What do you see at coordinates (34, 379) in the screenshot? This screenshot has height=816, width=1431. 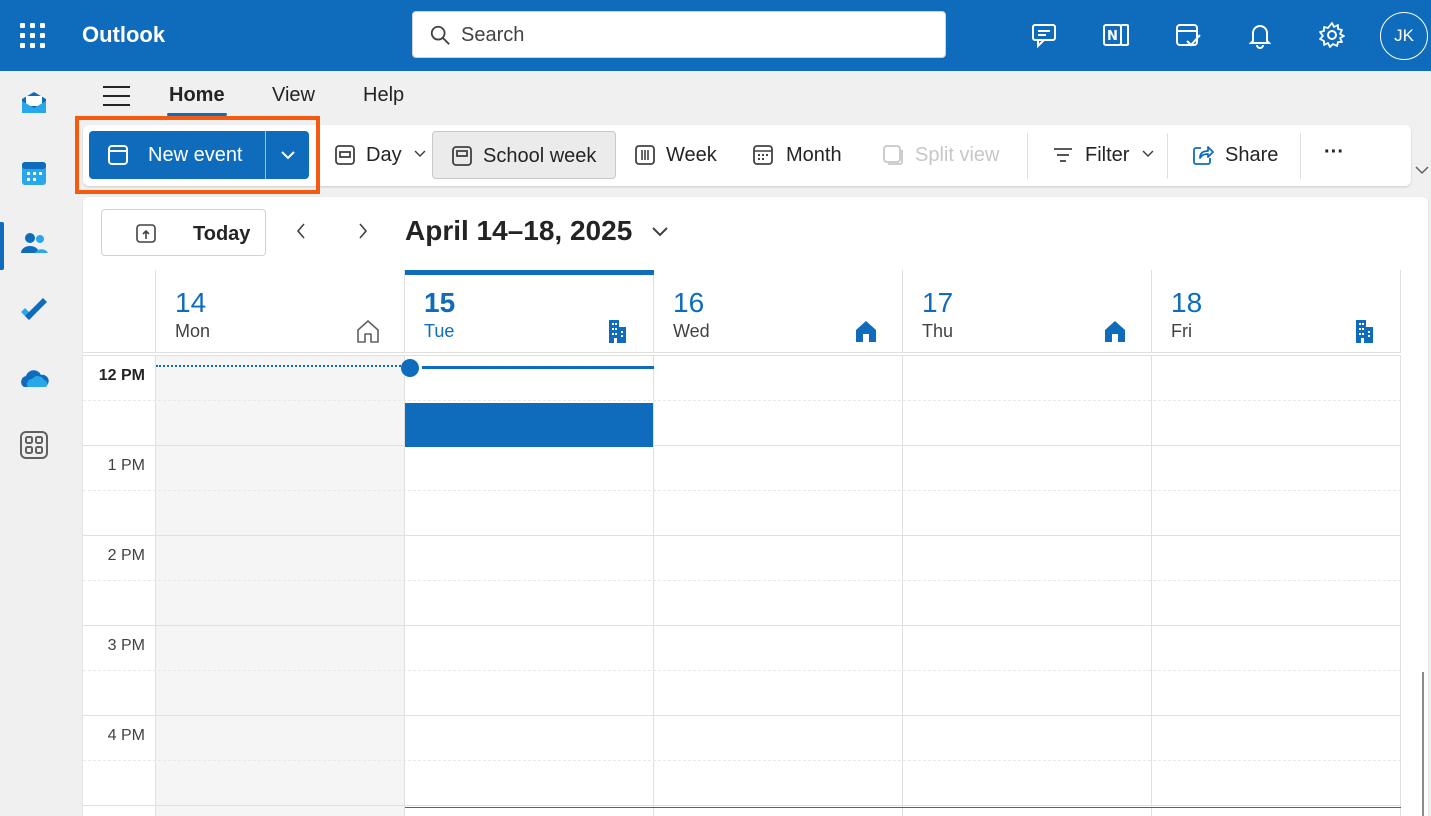 I see `onedrive-icon` at bounding box center [34, 379].